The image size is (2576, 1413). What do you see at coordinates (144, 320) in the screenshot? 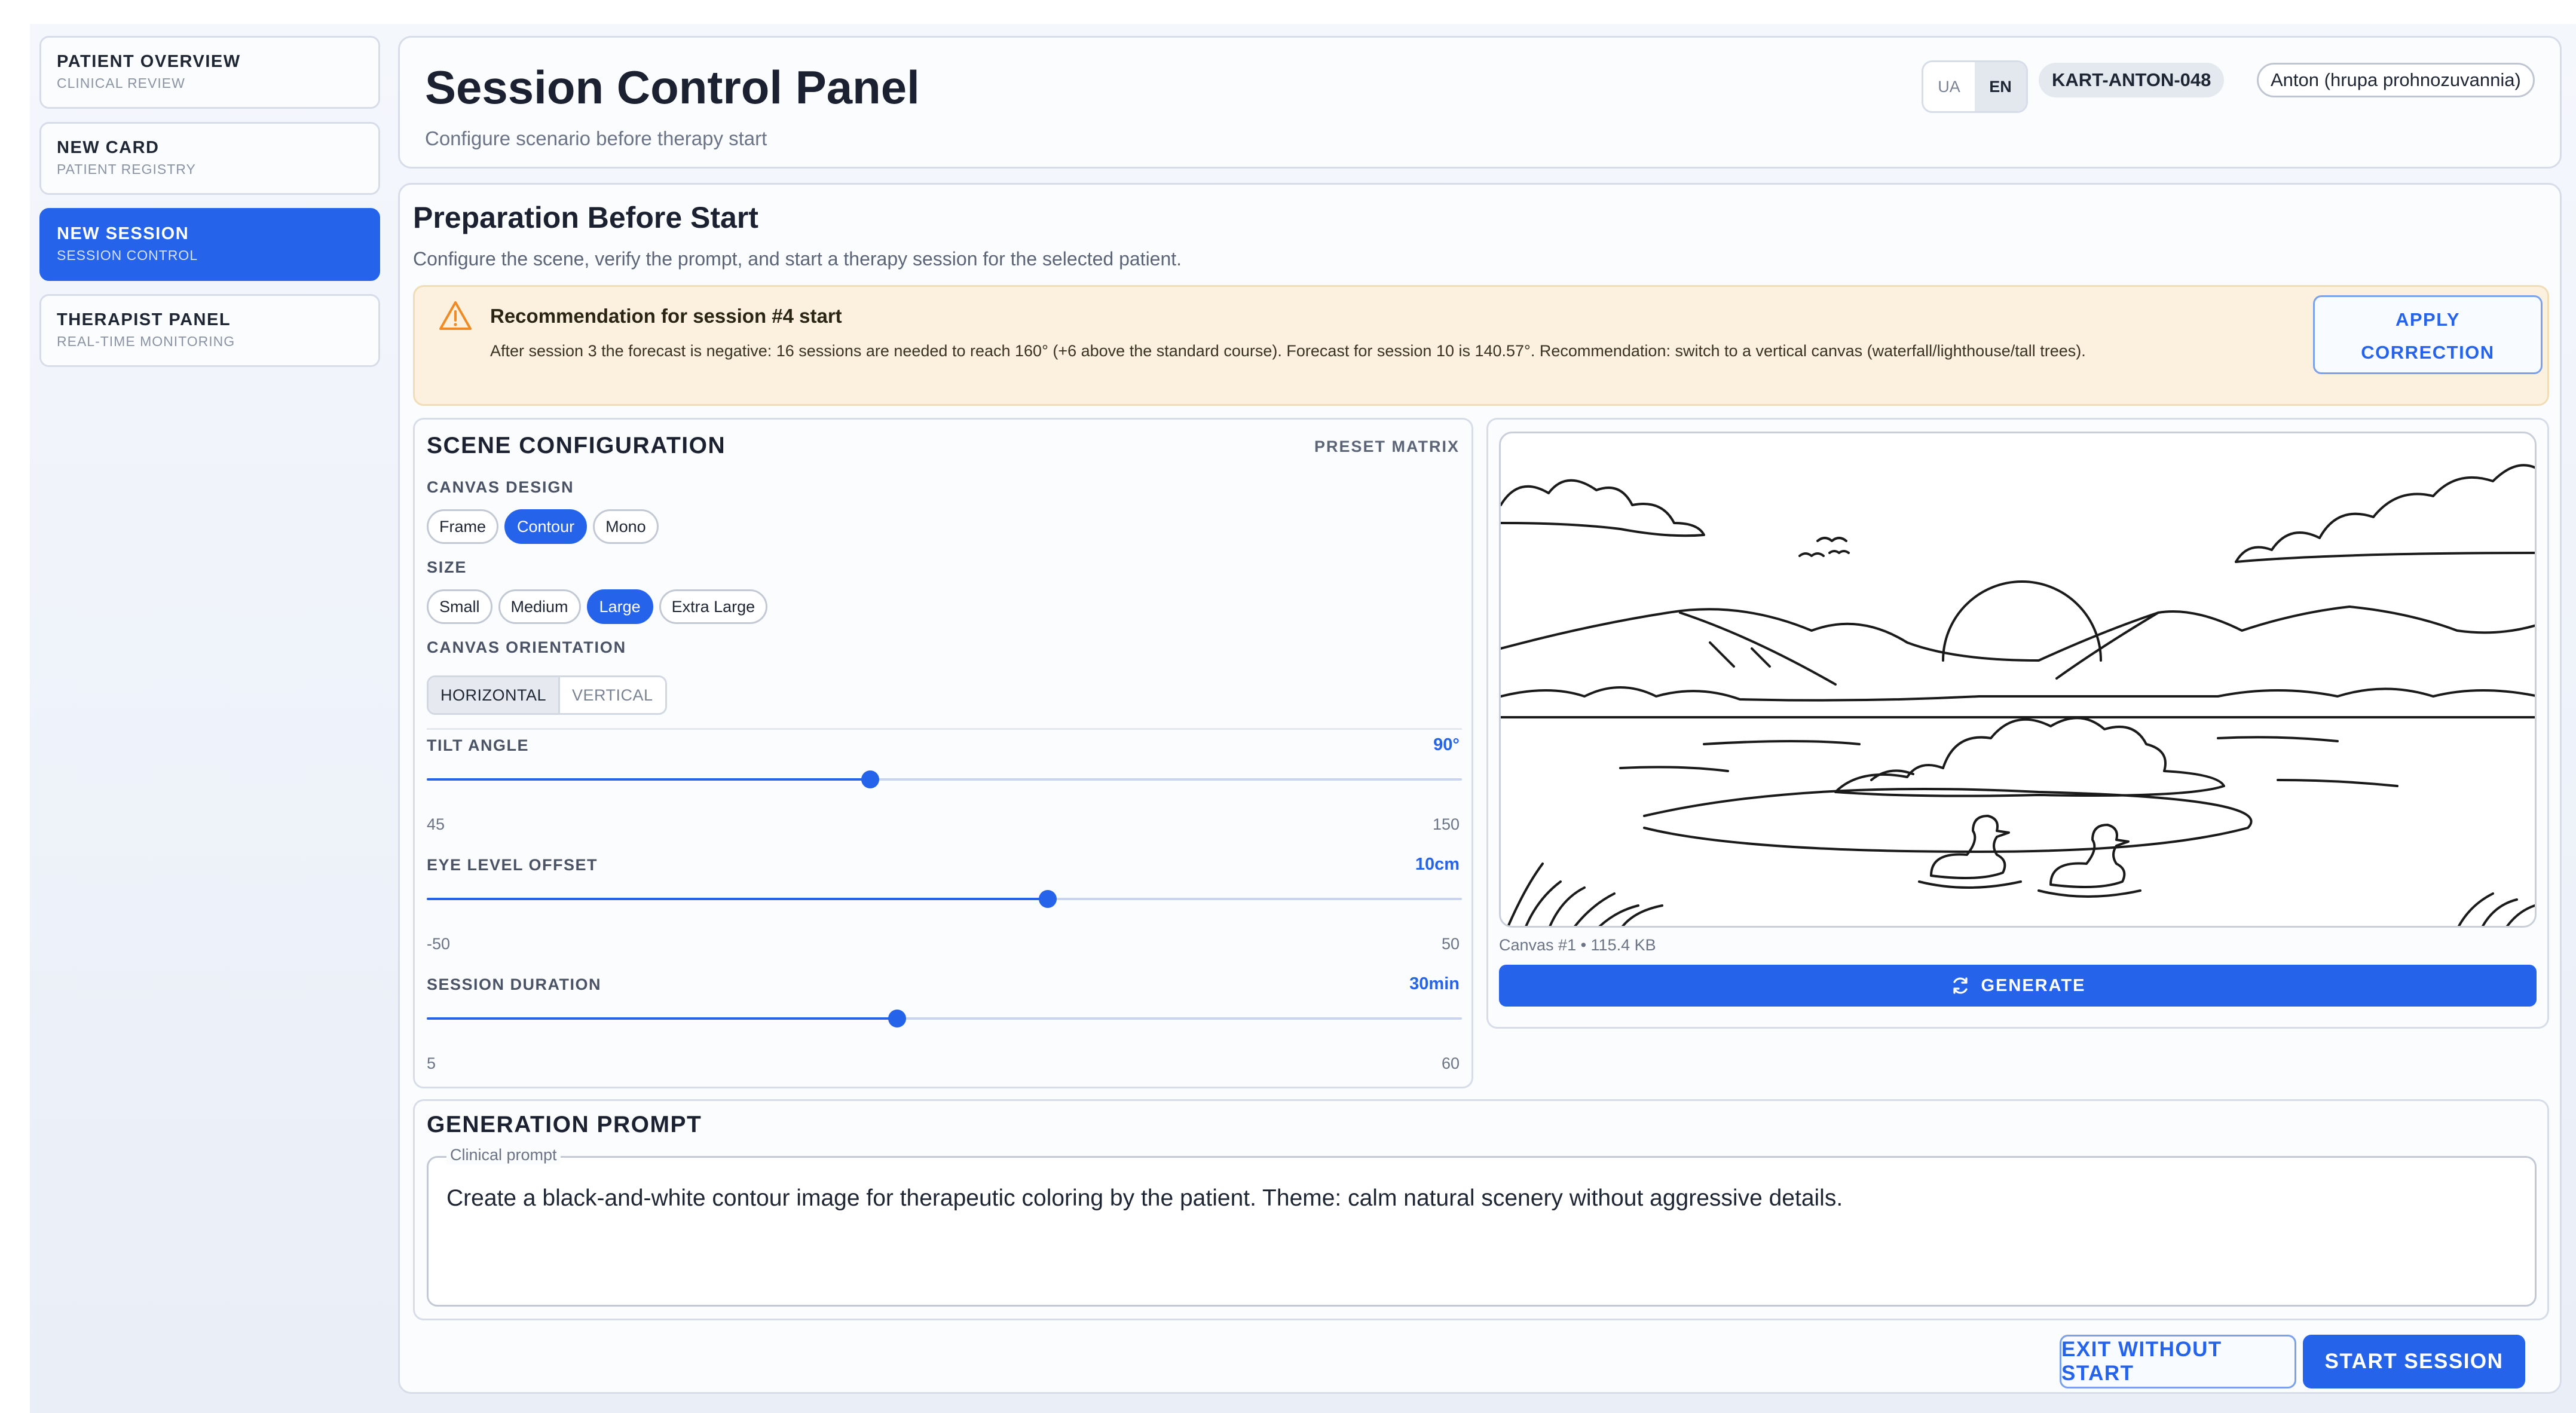
I see `sidebar-item-title: THERAPIST PANEL` at bounding box center [144, 320].